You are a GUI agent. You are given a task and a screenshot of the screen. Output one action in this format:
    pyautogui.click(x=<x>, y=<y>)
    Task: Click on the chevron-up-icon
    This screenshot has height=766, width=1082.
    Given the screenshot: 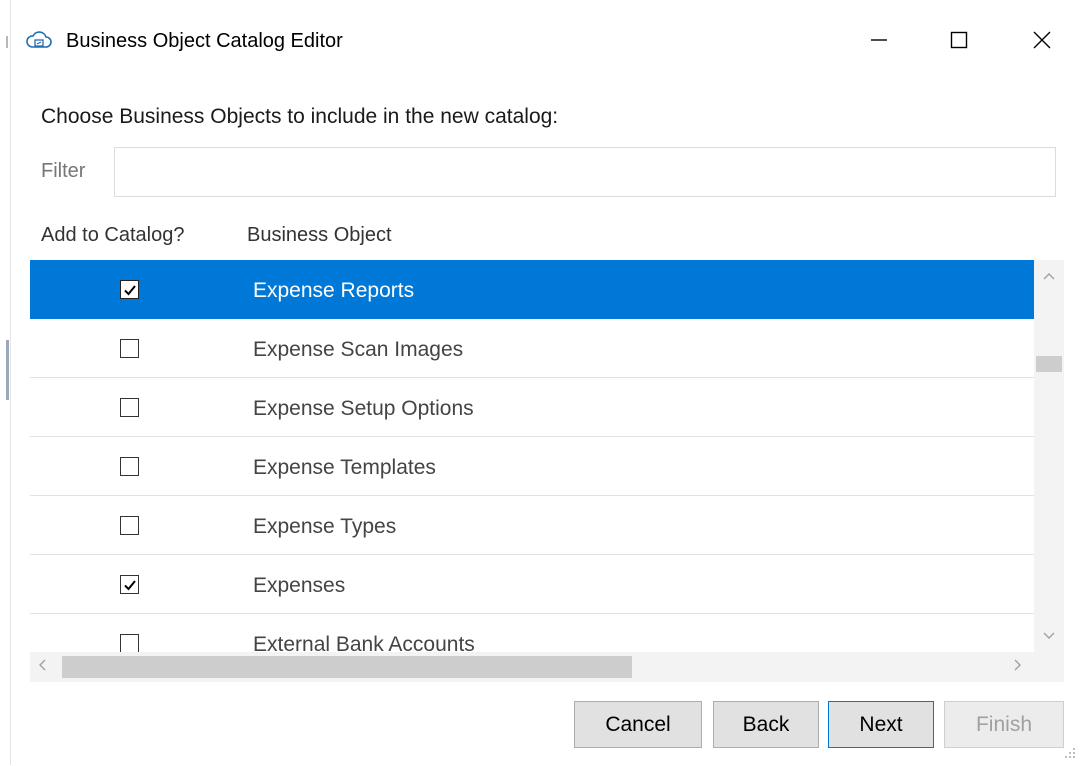 What is the action you would take?
    pyautogui.click(x=1049, y=277)
    